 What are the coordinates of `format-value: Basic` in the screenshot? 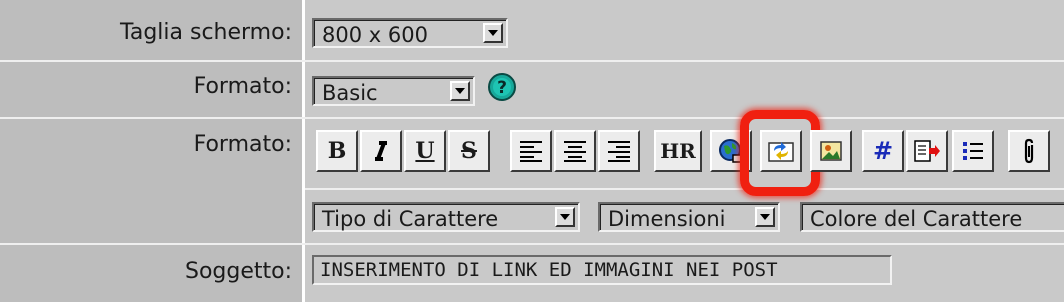 It's located at (350, 93).